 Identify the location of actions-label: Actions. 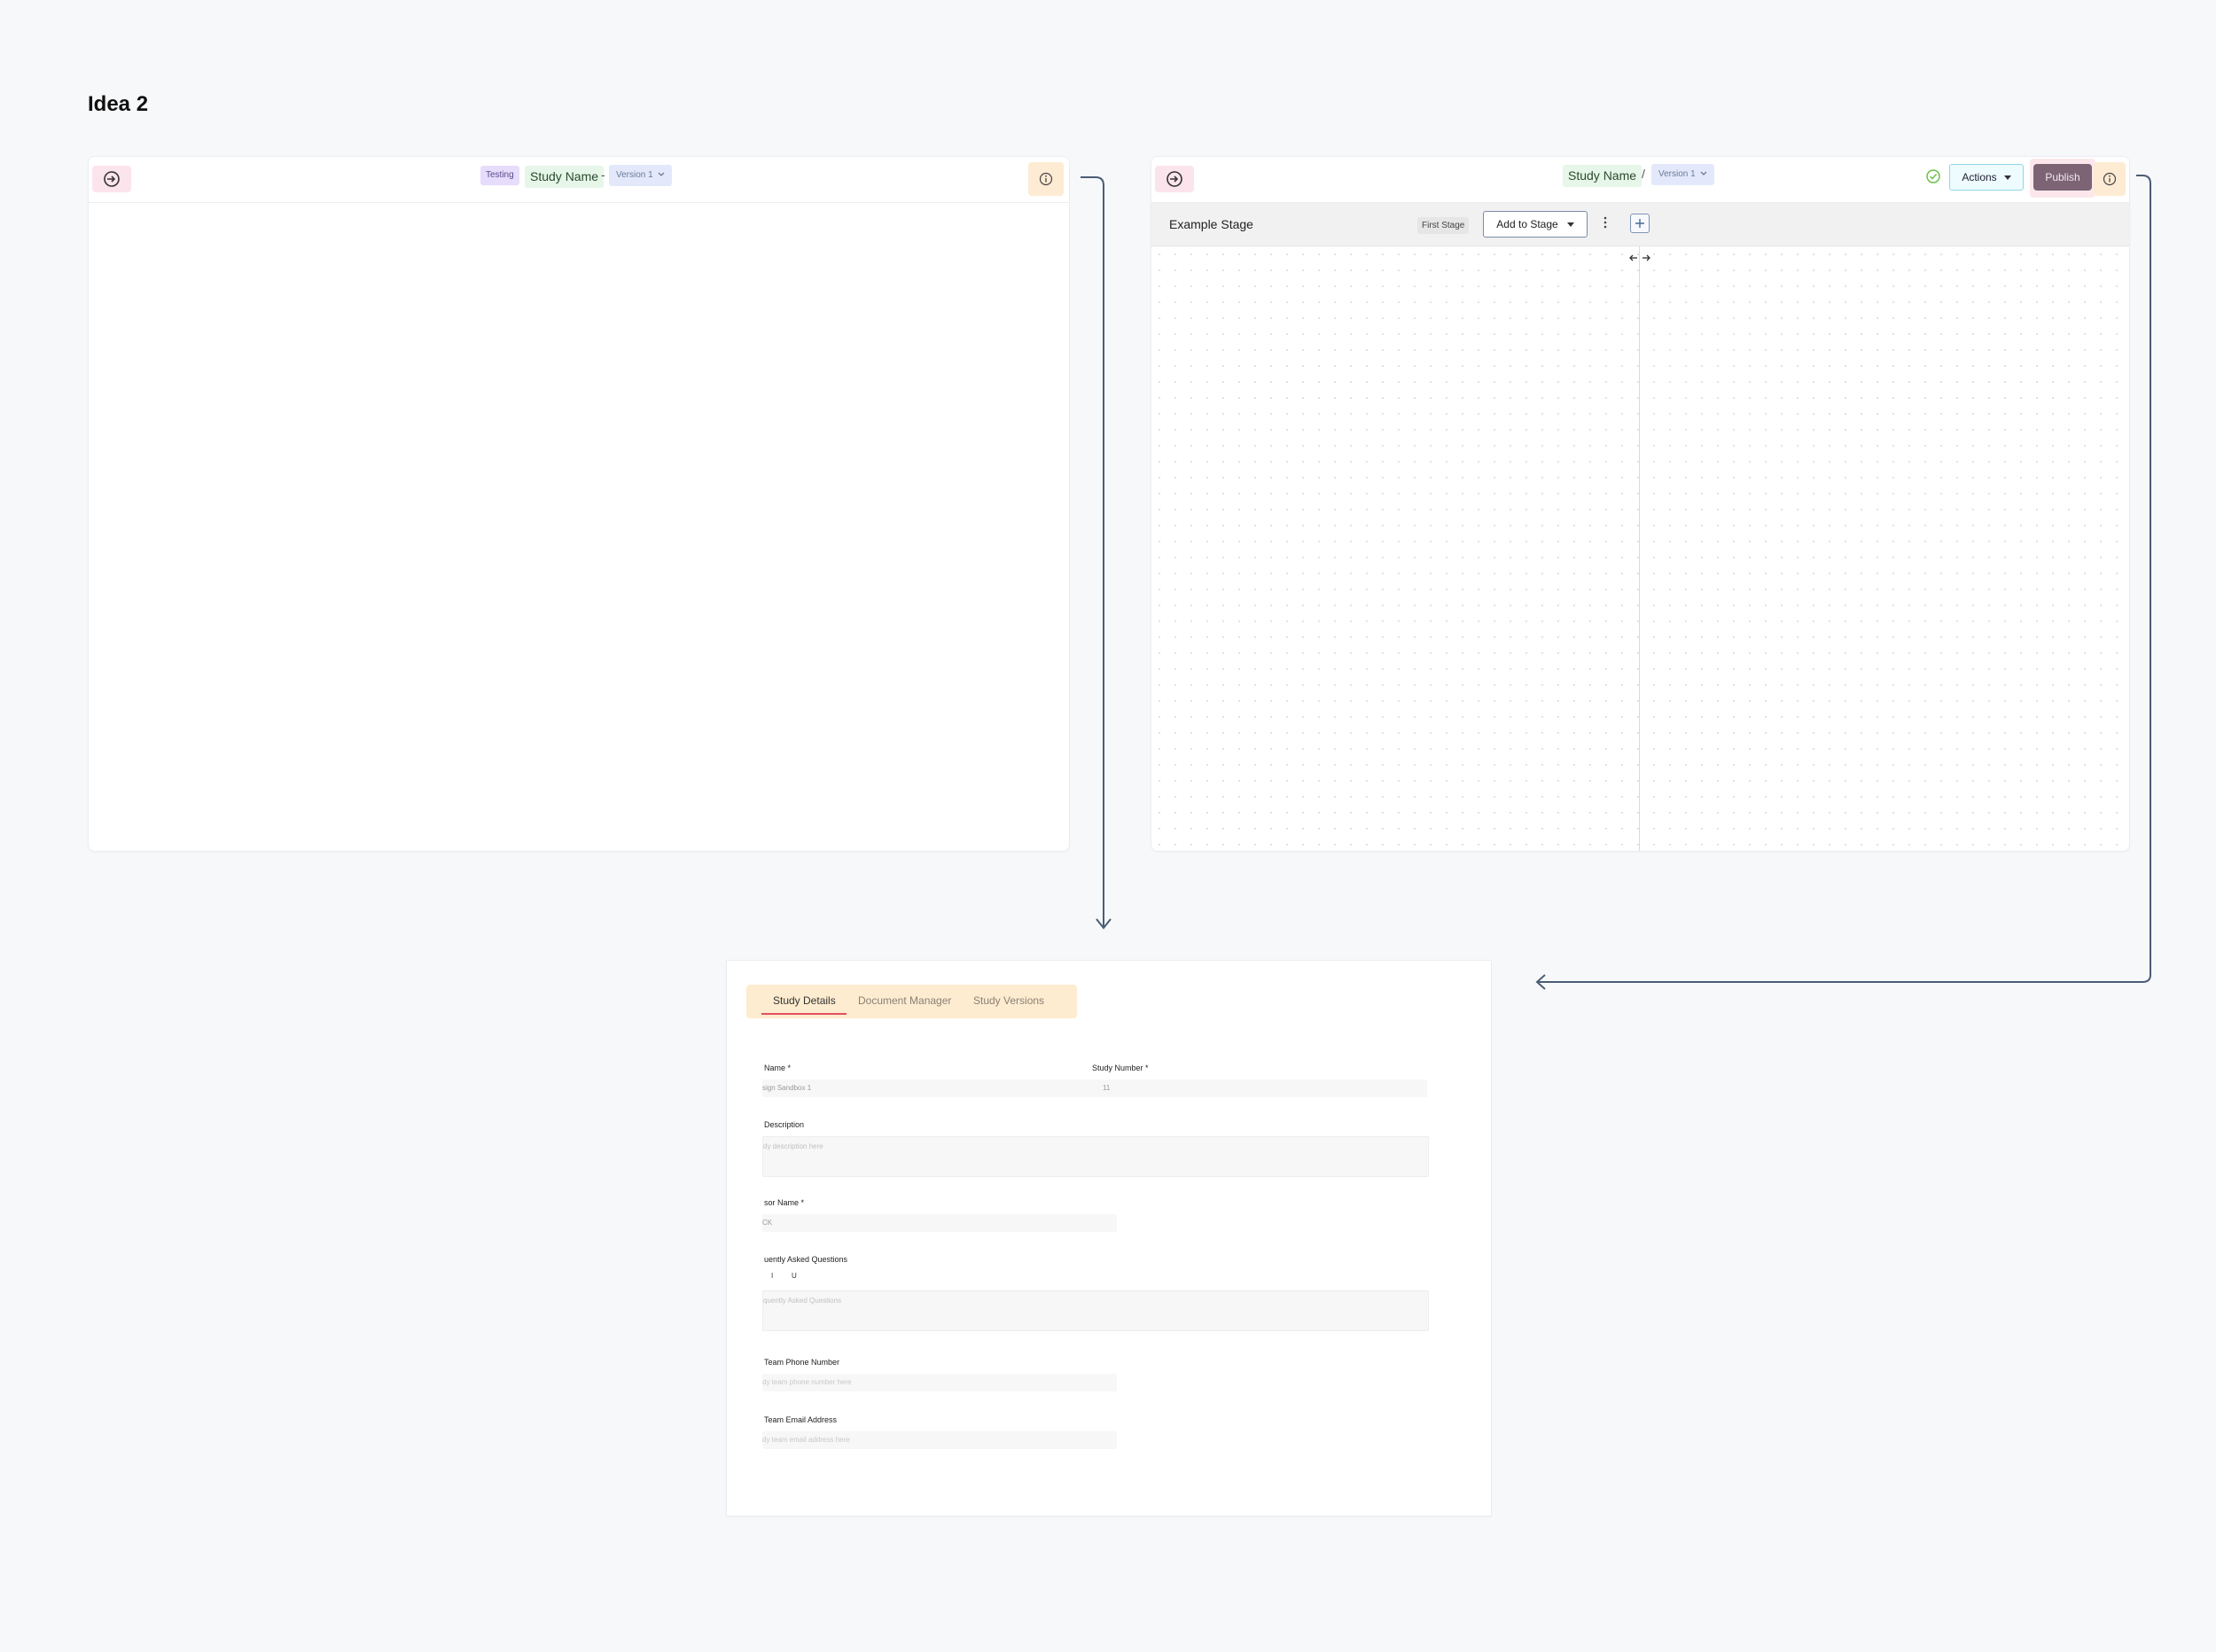
(1979, 177).